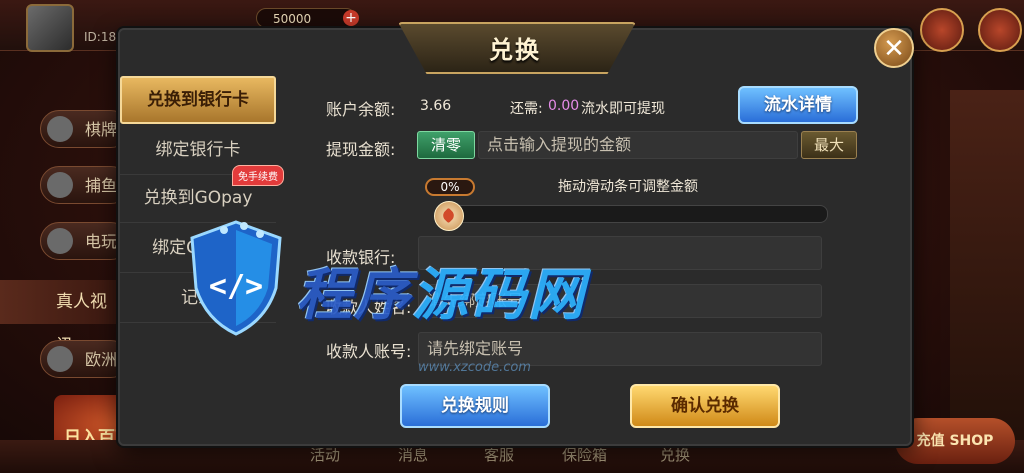  What do you see at coordinates (436, 106) in the screenshot?
I see `balance-value: 3.66` at bounding box center [436, 106].